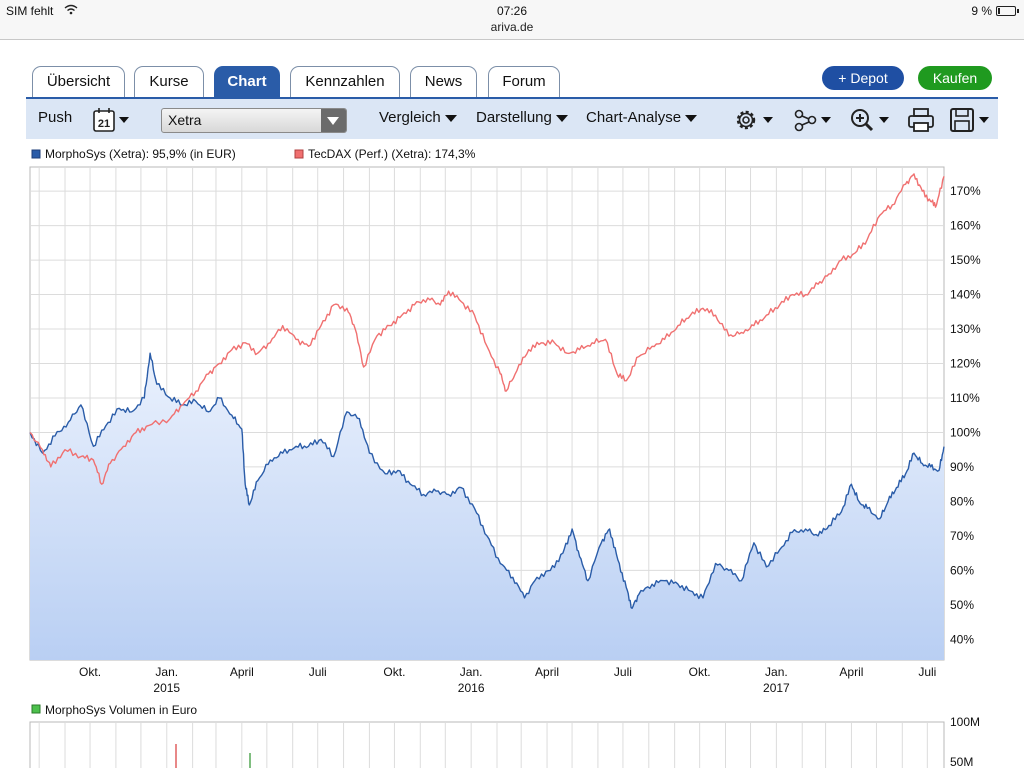  I want to click on tab-label: Chart, so click(247, 81).